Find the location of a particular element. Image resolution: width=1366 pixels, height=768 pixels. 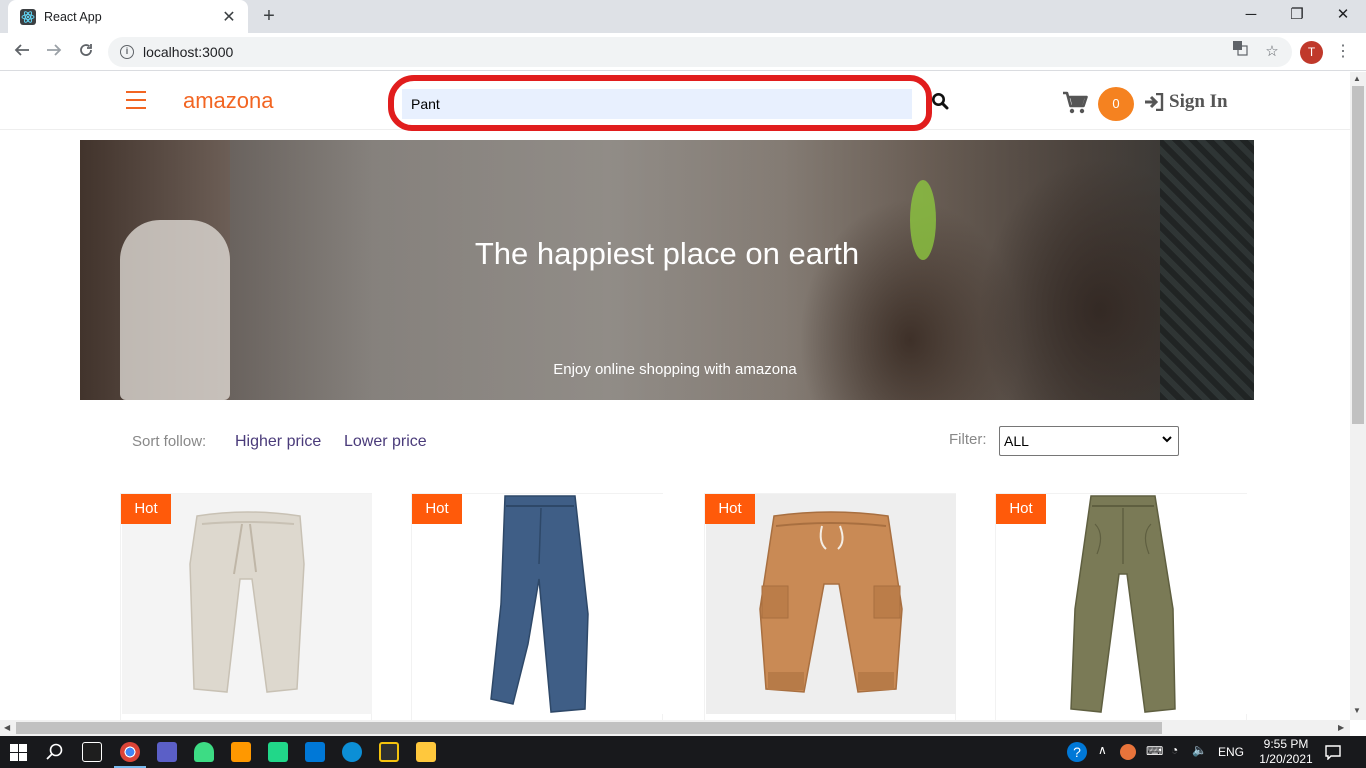

scroll-down-icon: ▼ is located at coordinates (1357, 710).